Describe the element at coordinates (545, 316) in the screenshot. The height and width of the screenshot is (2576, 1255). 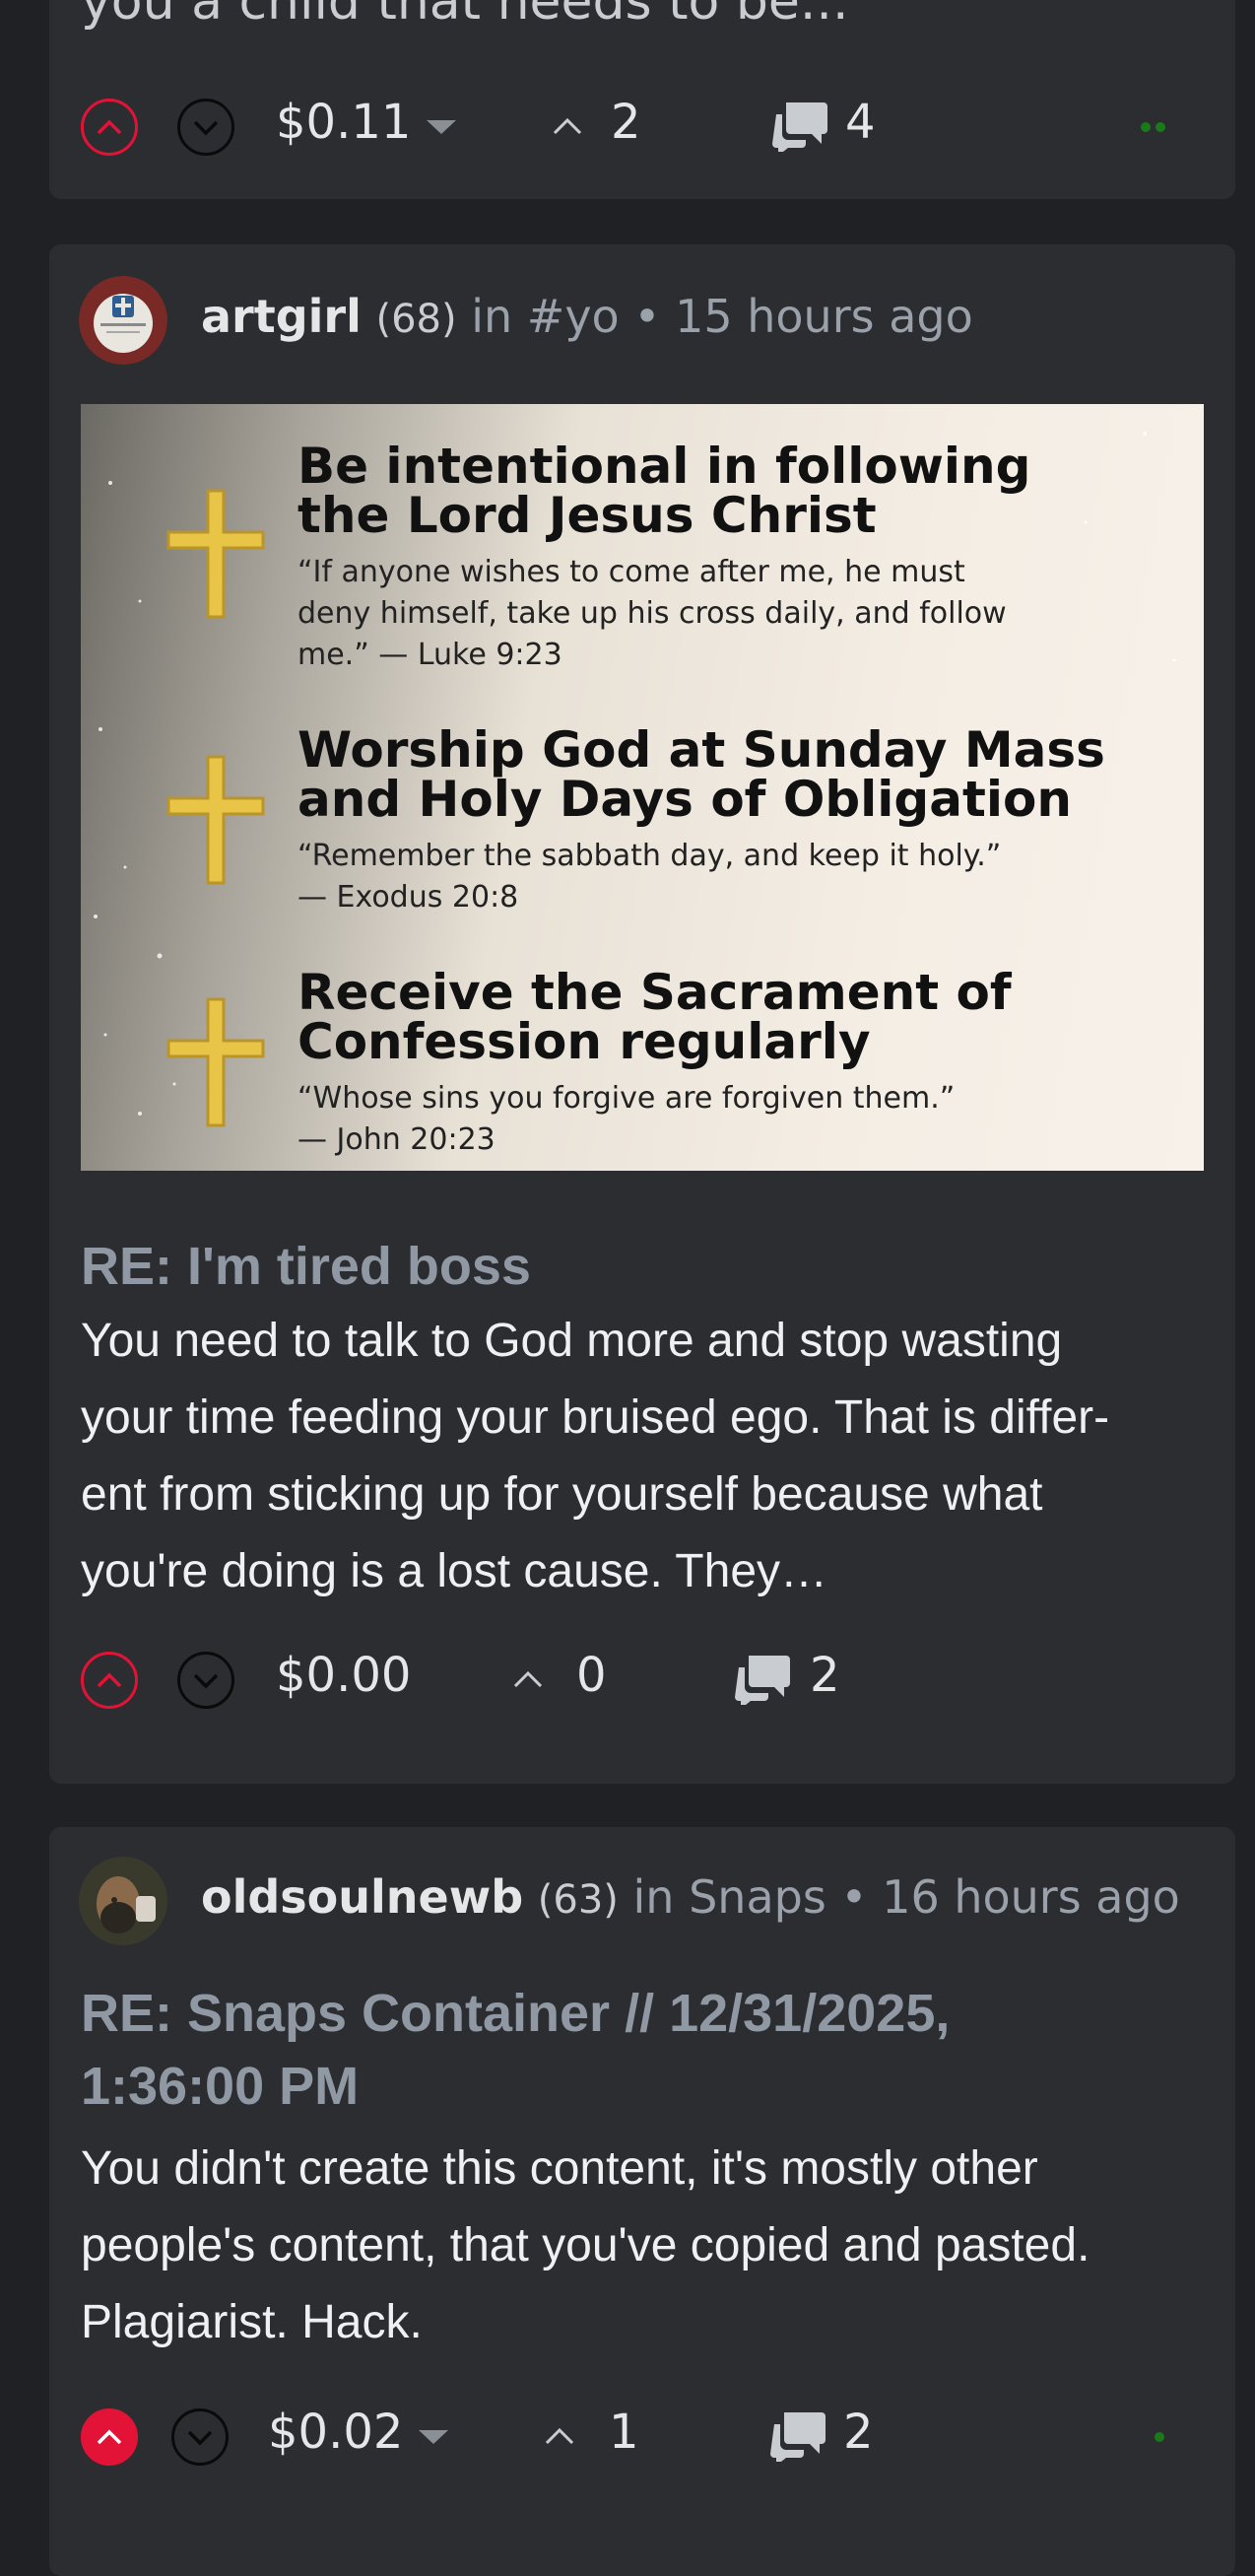
I see `community-link: in #yo` at that location.